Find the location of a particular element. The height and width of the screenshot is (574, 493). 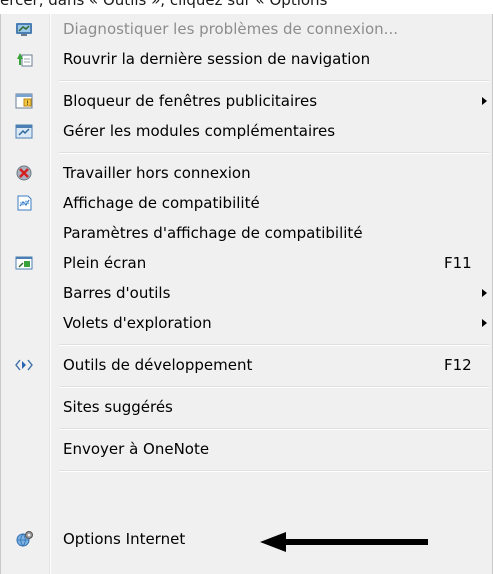

menu-item-label: Volets d'exploration is located at coordinates (137, 323).